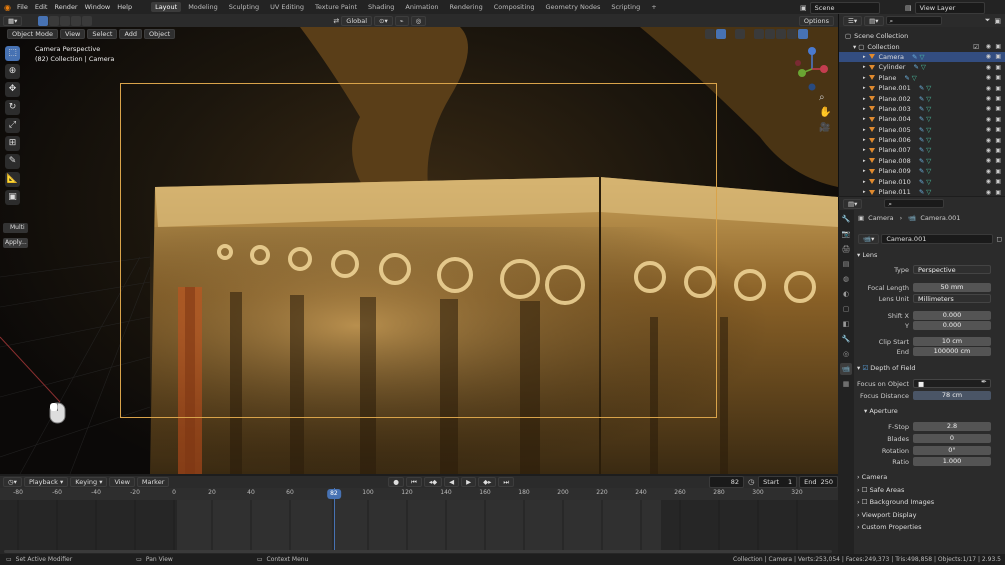  Describe the element at coordinates (203, 7) in the screenshot. I see `tab-modeling: Modeling` at that location.